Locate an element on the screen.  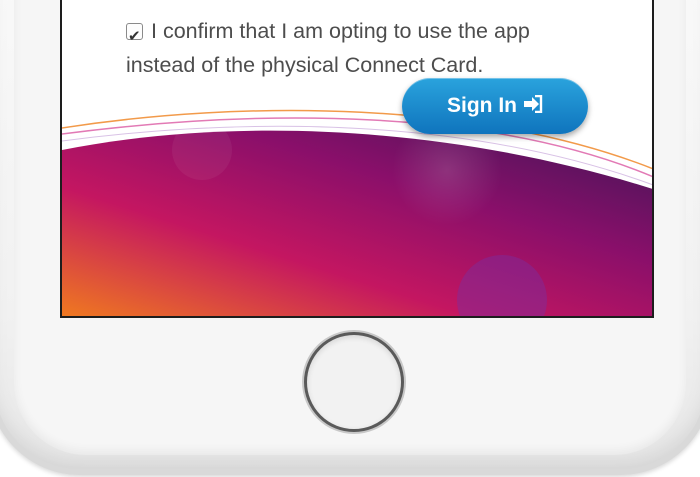
home-button is located at coordinates (354, 382).